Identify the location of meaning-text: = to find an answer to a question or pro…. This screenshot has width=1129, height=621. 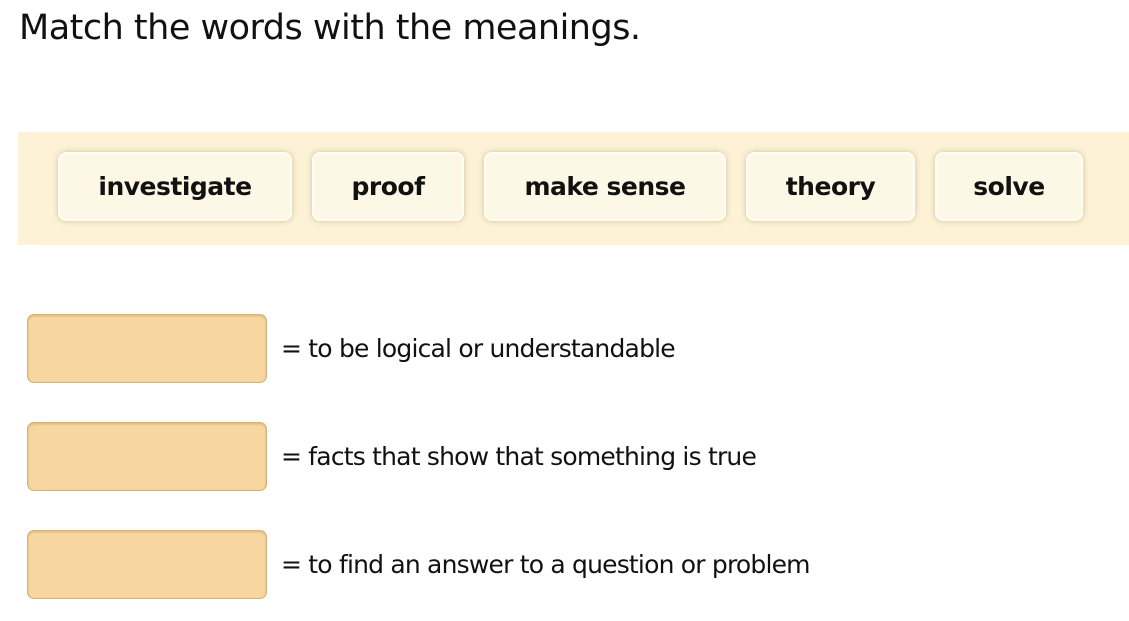
(546, 564).